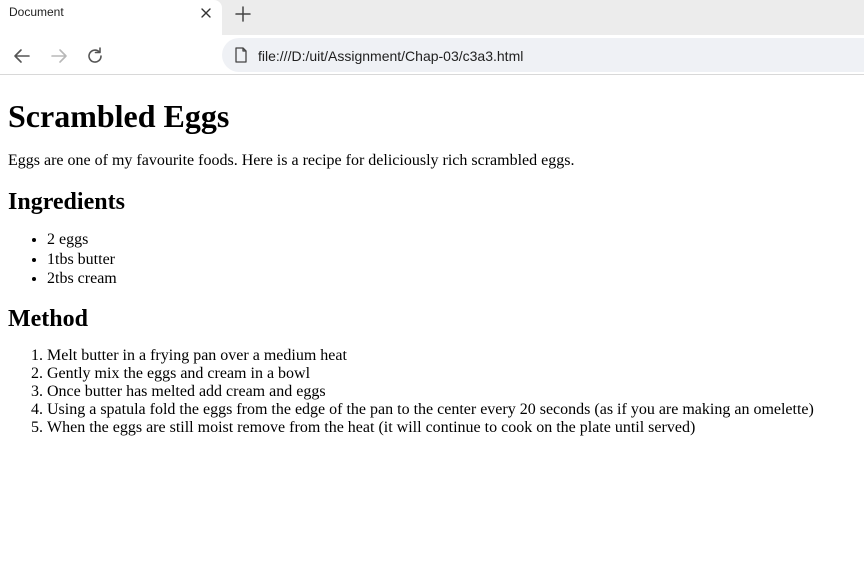 This screenshot has height=564, width=864. What do you see at coordinates (95, 56) in the screenshot?
I see `reload-icon` at bounding box center [95, 56].